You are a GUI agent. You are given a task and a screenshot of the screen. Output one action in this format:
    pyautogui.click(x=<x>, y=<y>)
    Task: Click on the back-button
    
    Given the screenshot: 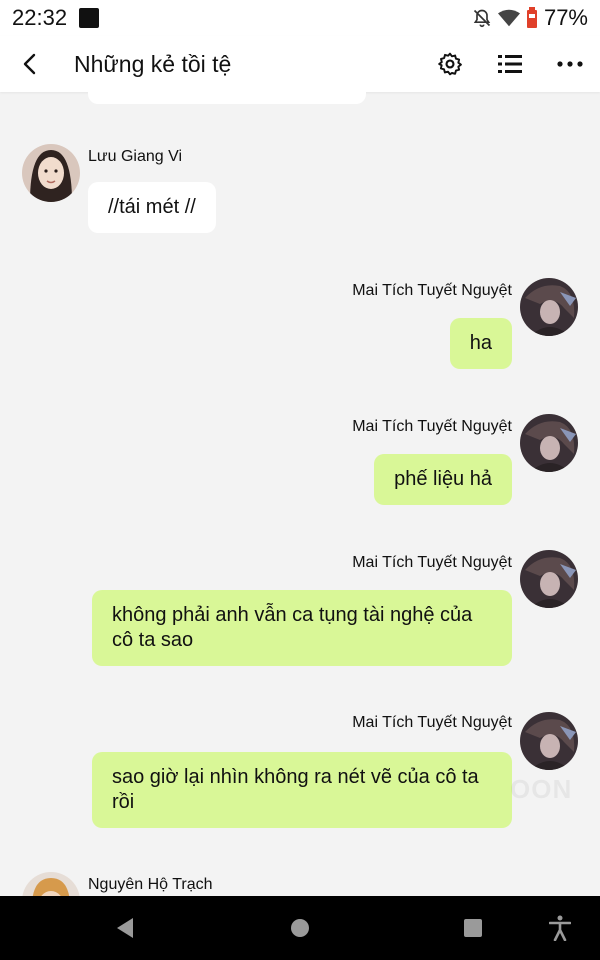 What is the action you would take?
    pyautogui.click(x=30, y=64)
    